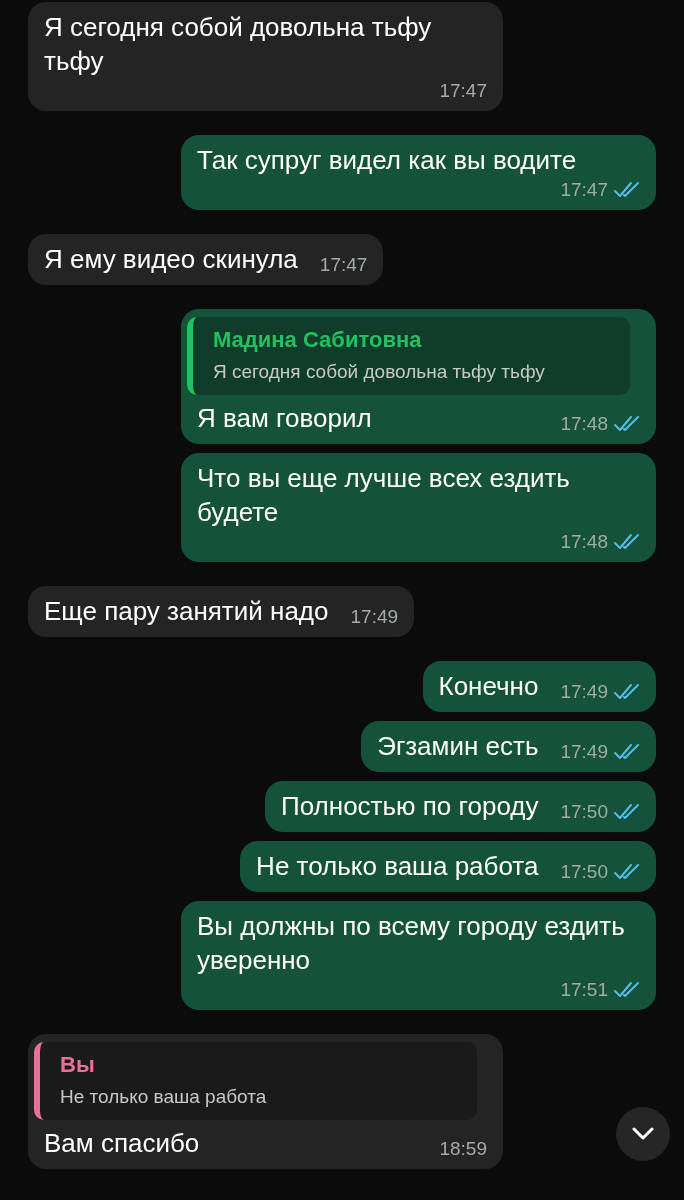 This screenshot has height=1200, width=684. What do you see at coordinates (122, 1143) in the screenshot?
I see `message-text: Вам спасибо` at bounding box center [122, 1143].